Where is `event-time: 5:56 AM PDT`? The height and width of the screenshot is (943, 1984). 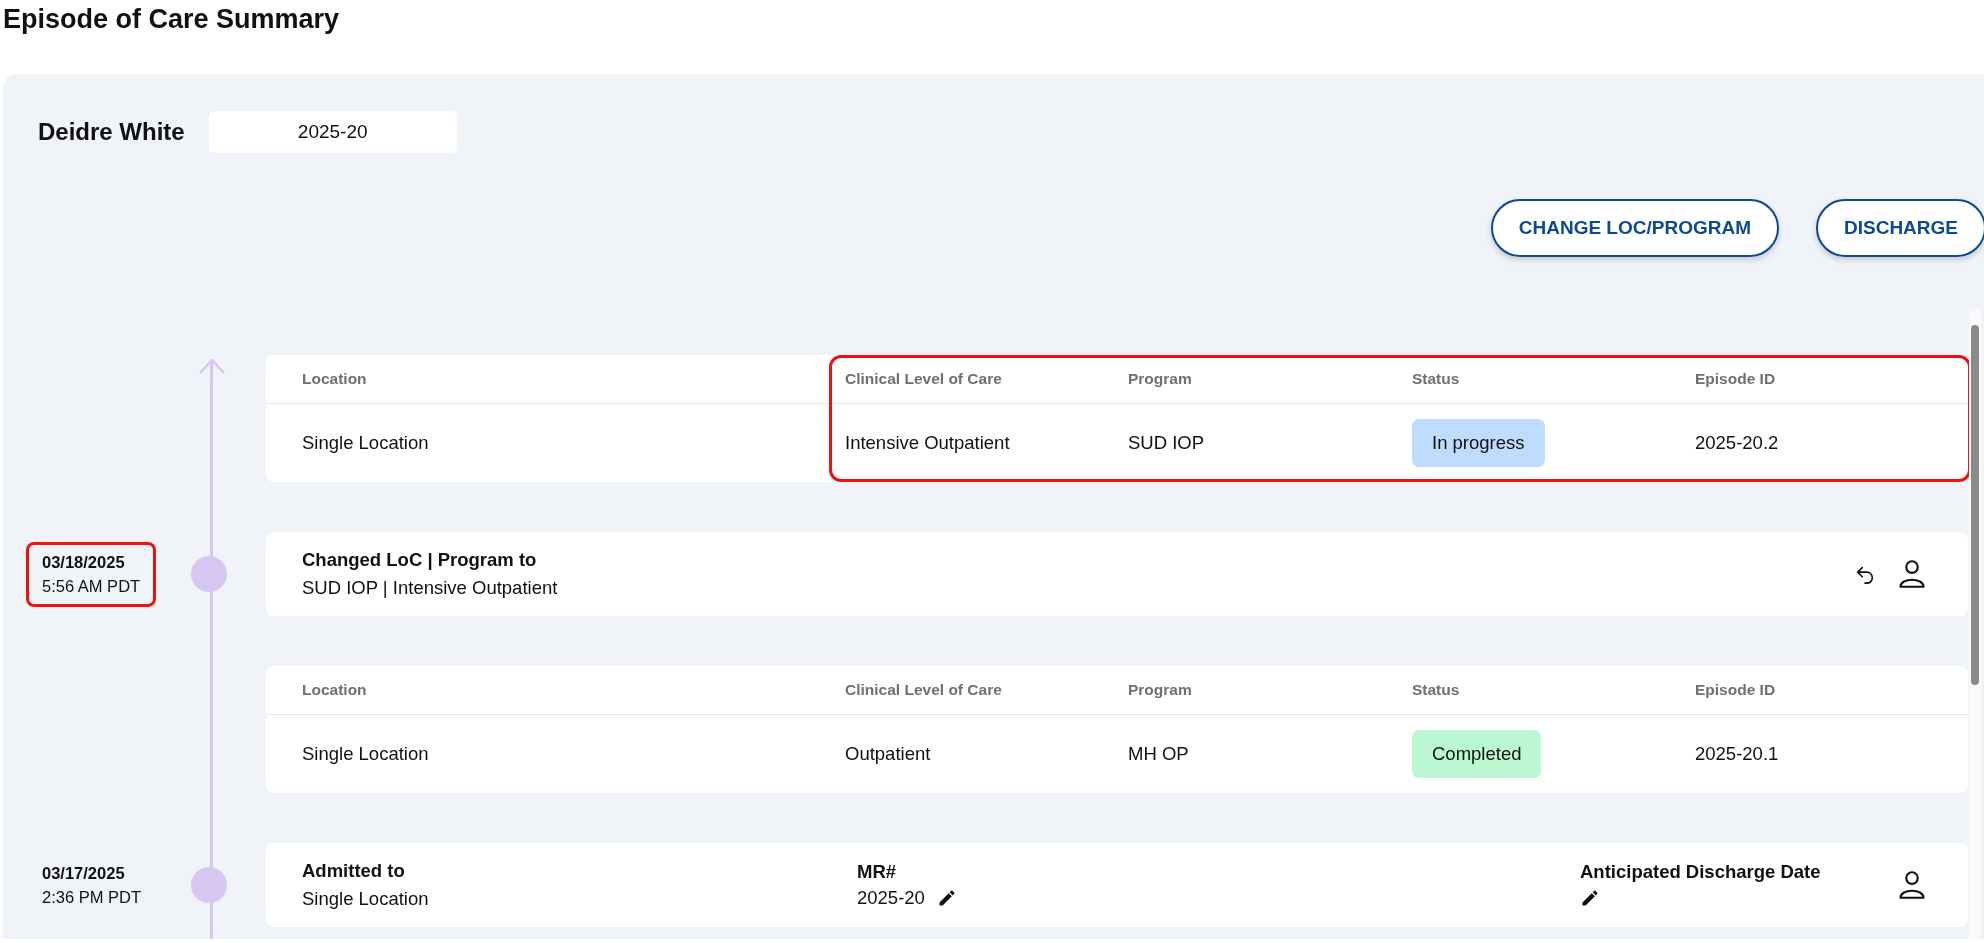
event-time: 5:56 AM PDT is located at coordinates (91, 586).